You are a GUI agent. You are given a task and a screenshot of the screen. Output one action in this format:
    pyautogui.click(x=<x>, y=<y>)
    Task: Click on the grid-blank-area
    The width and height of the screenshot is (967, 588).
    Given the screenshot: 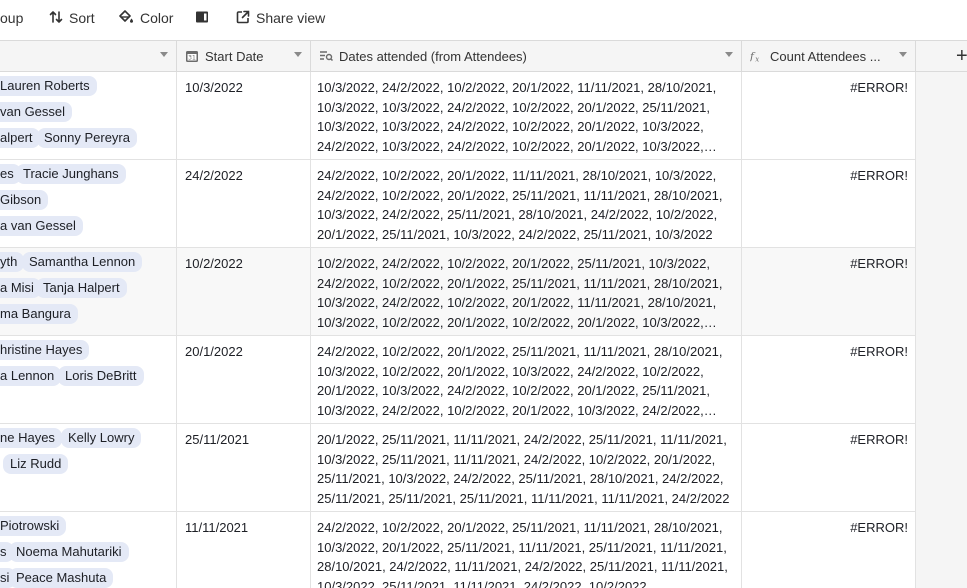 What is the action you would take?
    pyautogui.click(x=941, y=330)
    